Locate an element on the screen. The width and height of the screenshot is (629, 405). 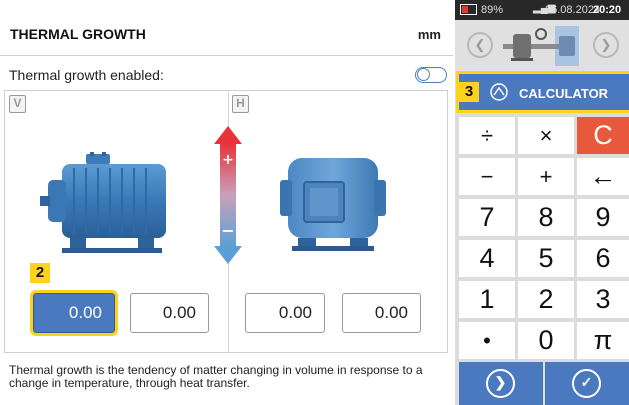
values-step-badge: 2 is located at coordinates (40, 273).